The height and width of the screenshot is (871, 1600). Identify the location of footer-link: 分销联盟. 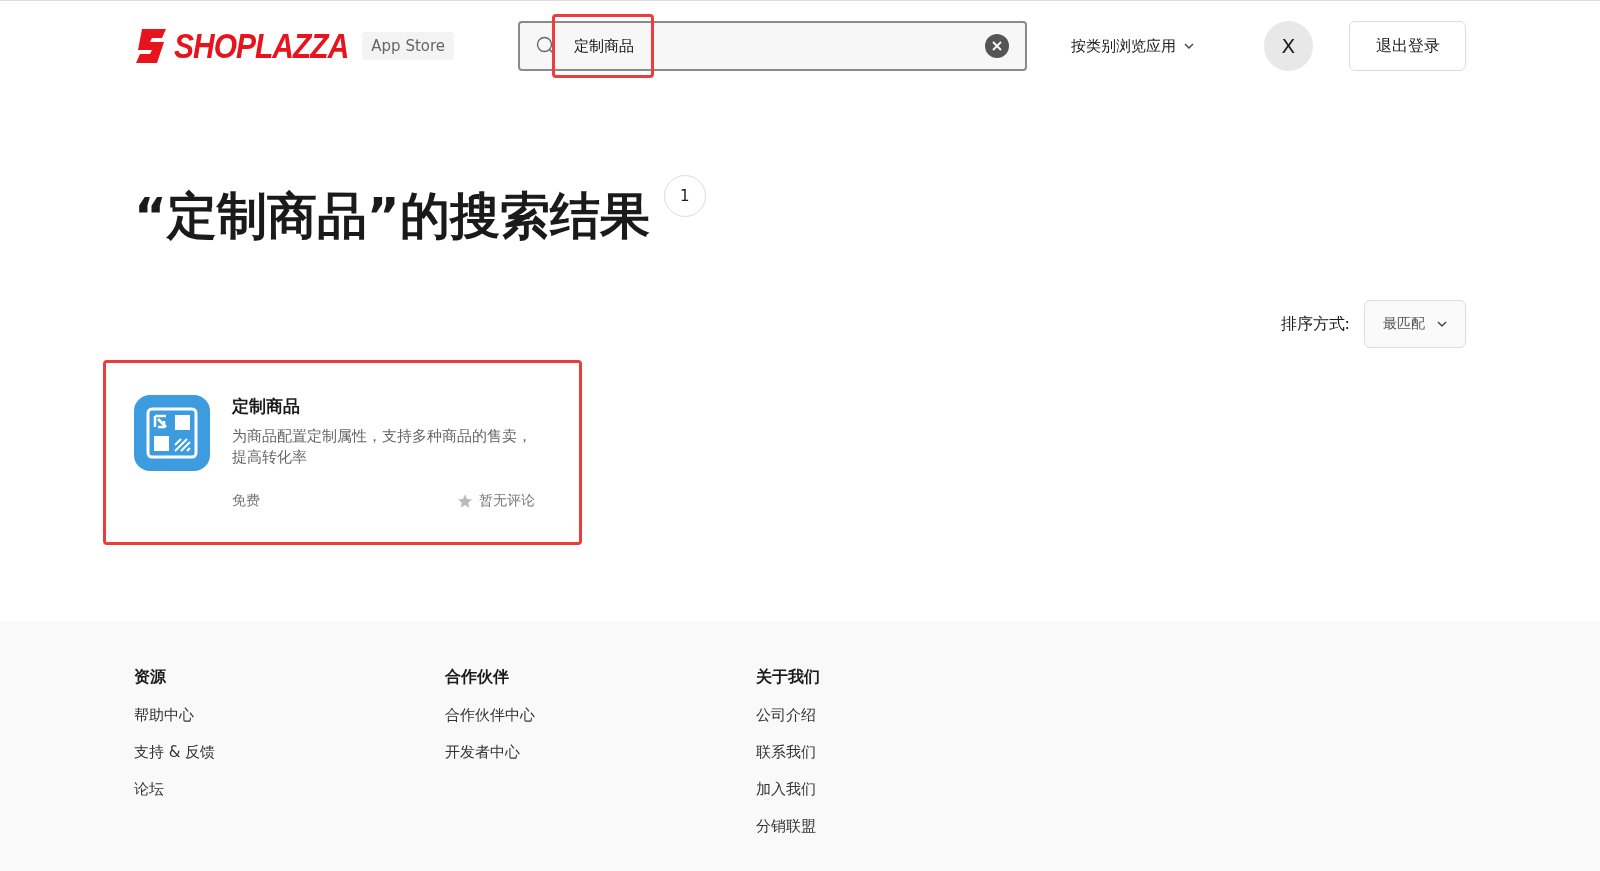
(911, 826).